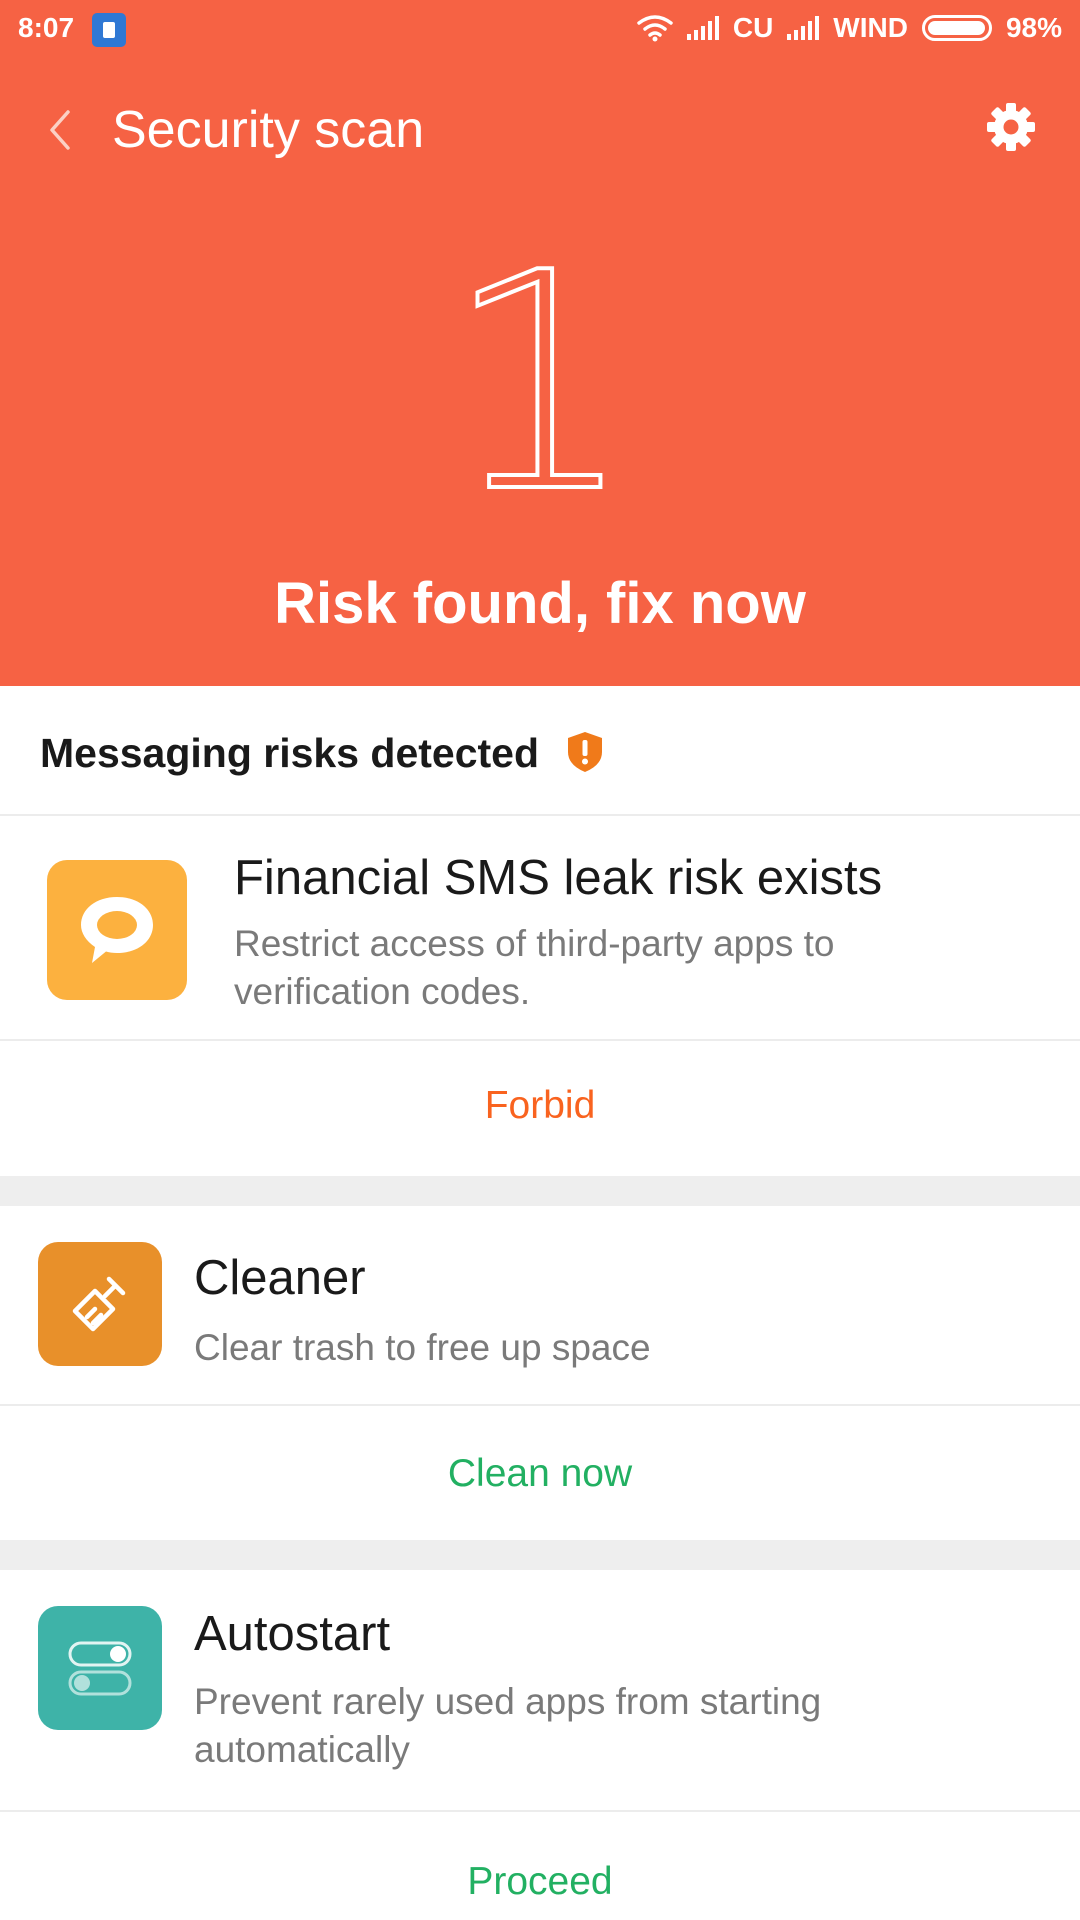 The width and height of the screenshot is (1080, 1920). Describe the element at coordinates (540, 130) in the screenshot. I see `app-bar: Security scan` at that location.